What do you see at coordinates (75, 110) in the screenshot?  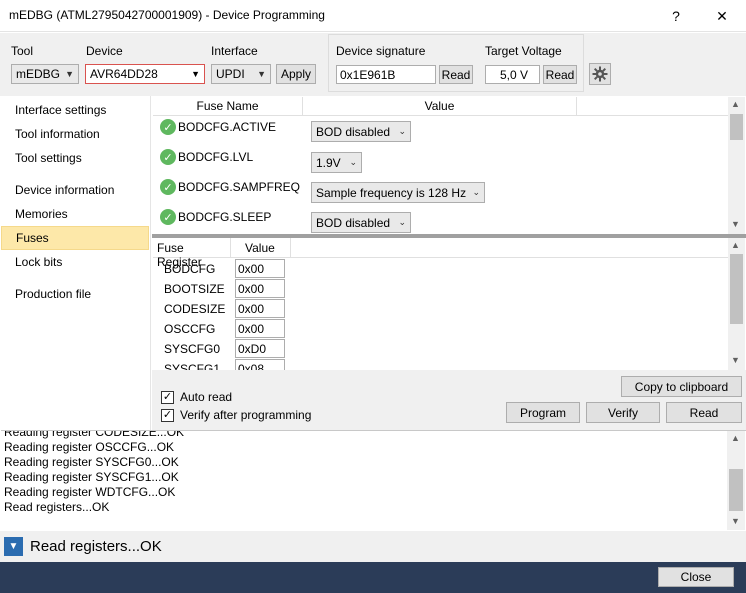 I see `sidebar-item-interface-settings: Interface settings` at bounding box center [75, 110].